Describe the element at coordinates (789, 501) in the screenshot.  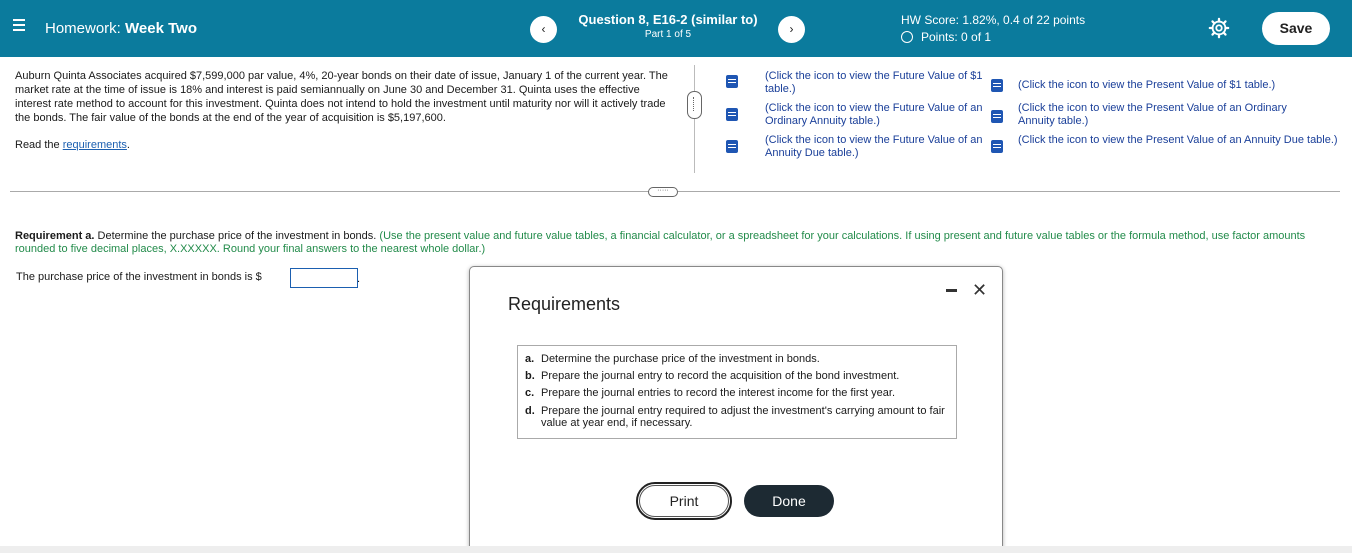
I see `done-button: Done` at that location.